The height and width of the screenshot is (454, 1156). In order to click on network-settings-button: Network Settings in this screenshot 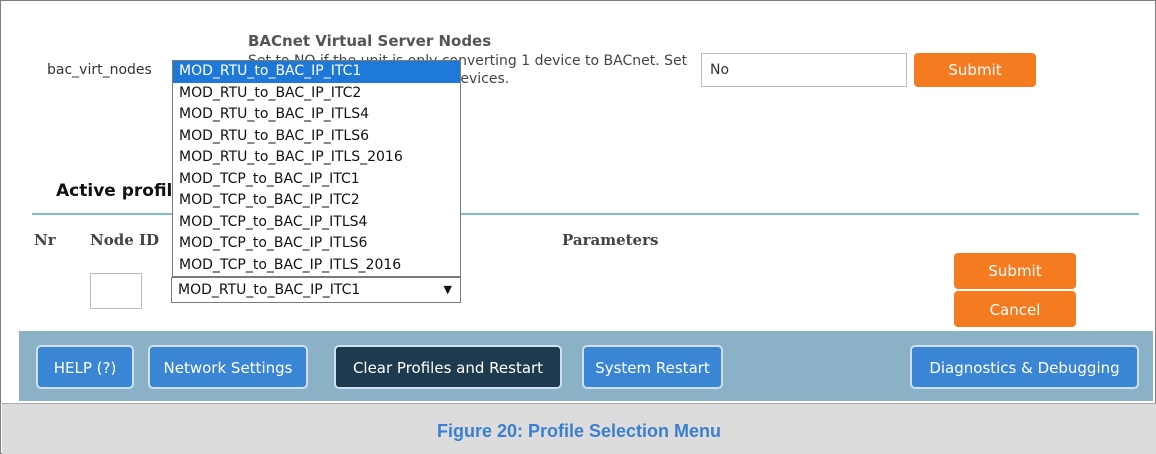, I will do `click(228, 367)`.